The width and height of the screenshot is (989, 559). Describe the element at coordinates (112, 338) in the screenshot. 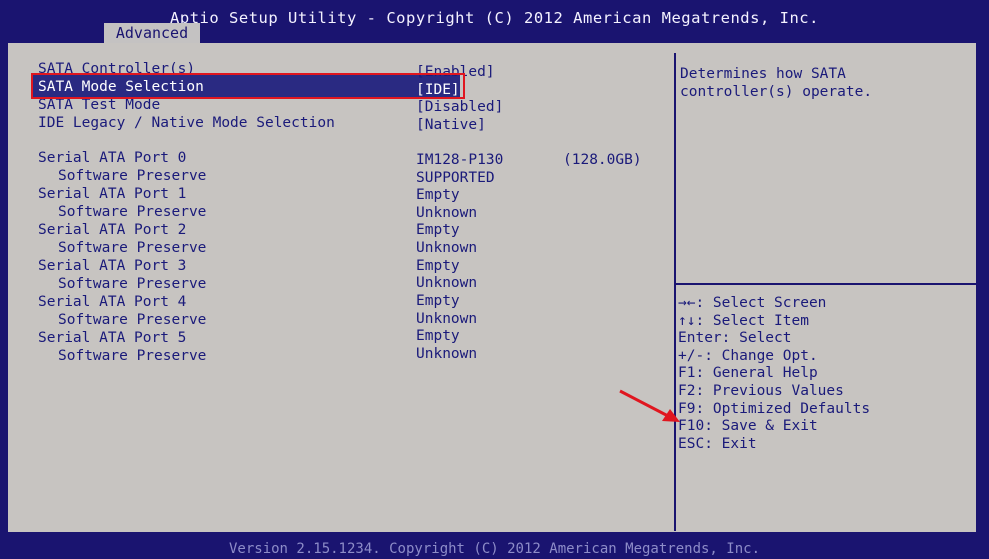

I see `port-5-label: Serial ATA Port 5` at that location.